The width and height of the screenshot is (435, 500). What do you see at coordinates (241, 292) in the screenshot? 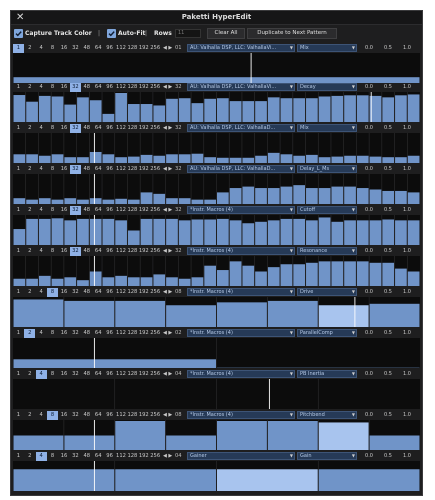
I see `device-dropdown: *Instr. Macros (4) ▼` at bounding box center [241, 292].